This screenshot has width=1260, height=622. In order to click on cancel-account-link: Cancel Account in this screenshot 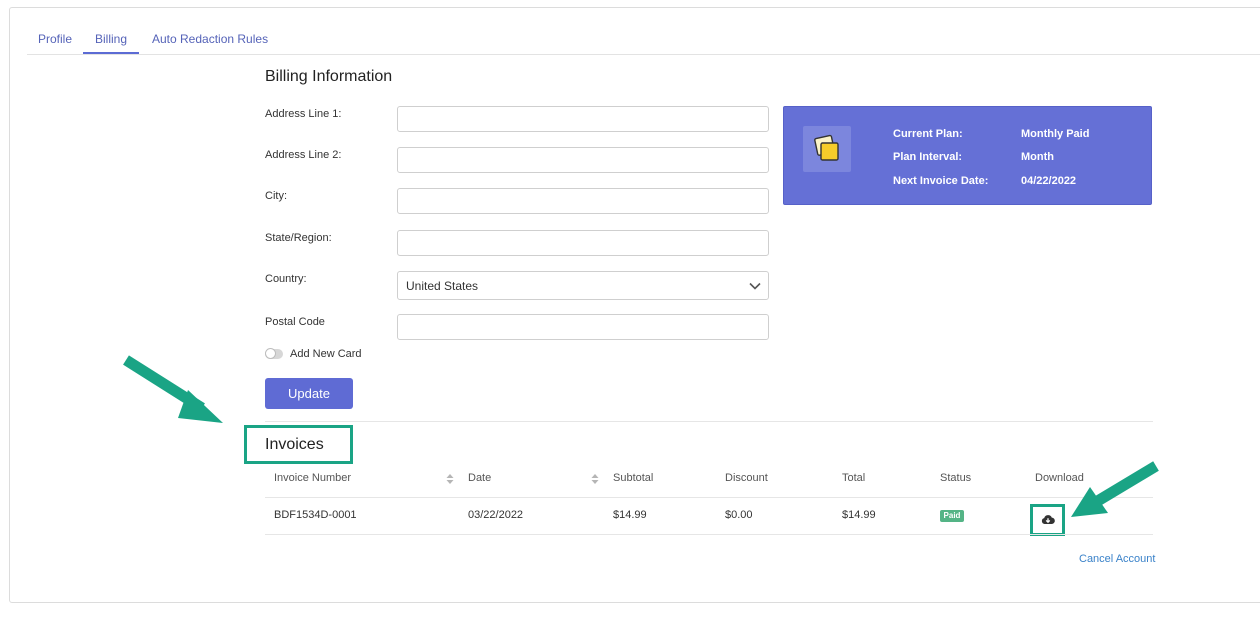, I will do `click(1117, 559)`.